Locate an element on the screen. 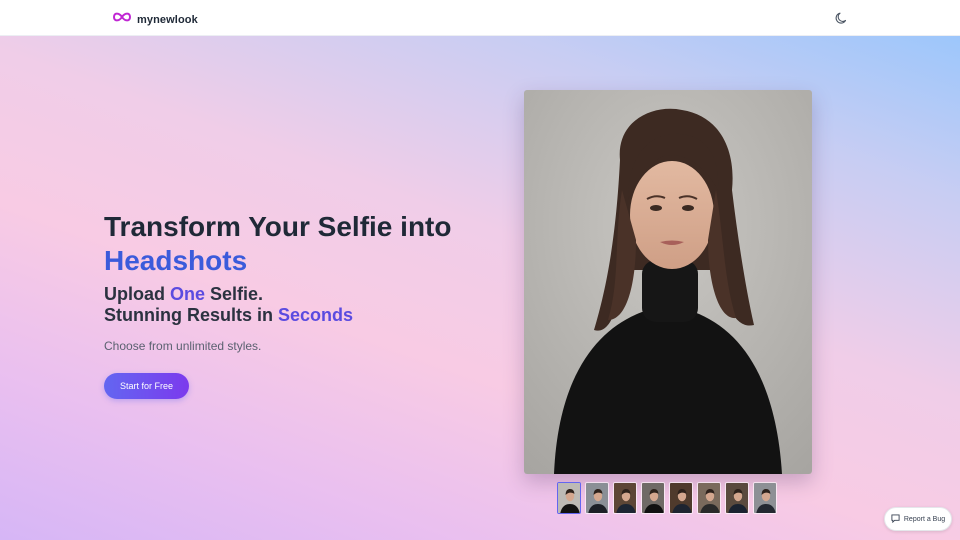 The height and width of the screenshot is (540, 960). thumbnail-headshot-man-suit-library is located at coordinates (681, 498).